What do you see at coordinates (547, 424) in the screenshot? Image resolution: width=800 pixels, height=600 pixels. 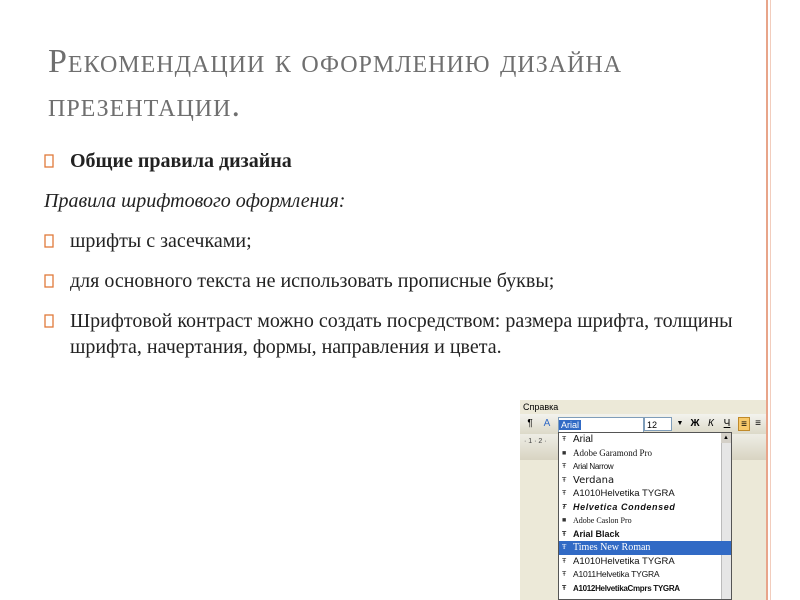 I see `font-style-icon: A` at bounding box center [547, 424].